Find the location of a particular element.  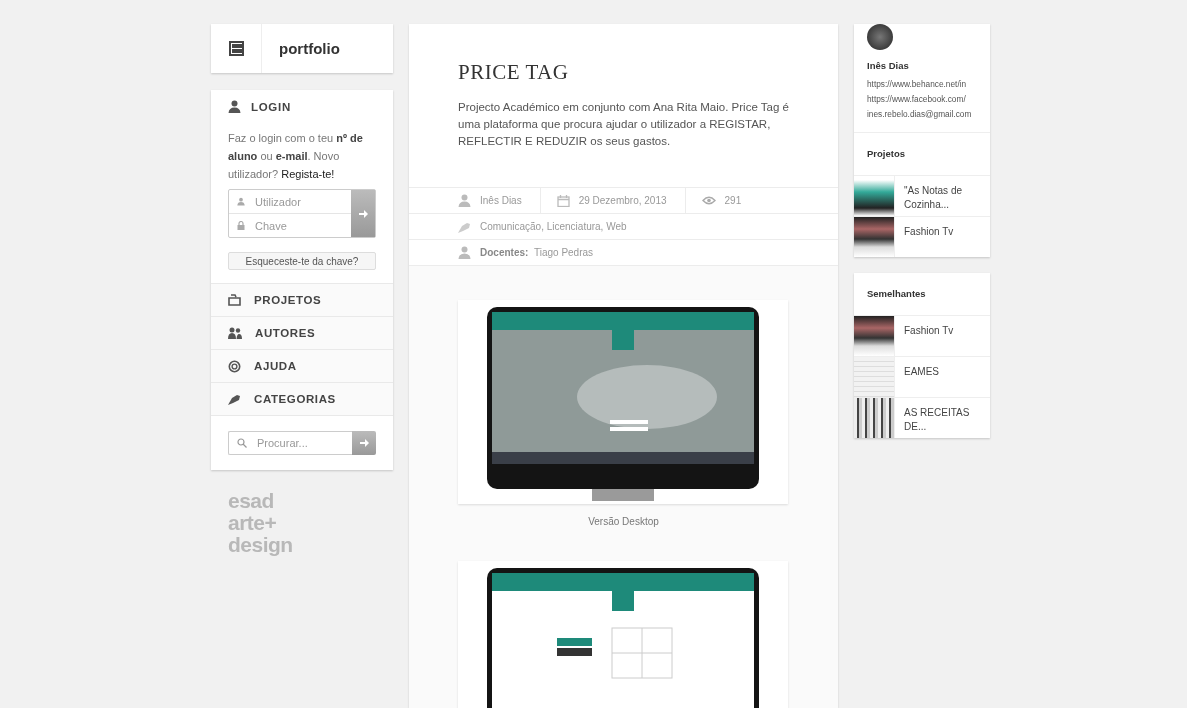

search-button is located at coordinates (364, 443).